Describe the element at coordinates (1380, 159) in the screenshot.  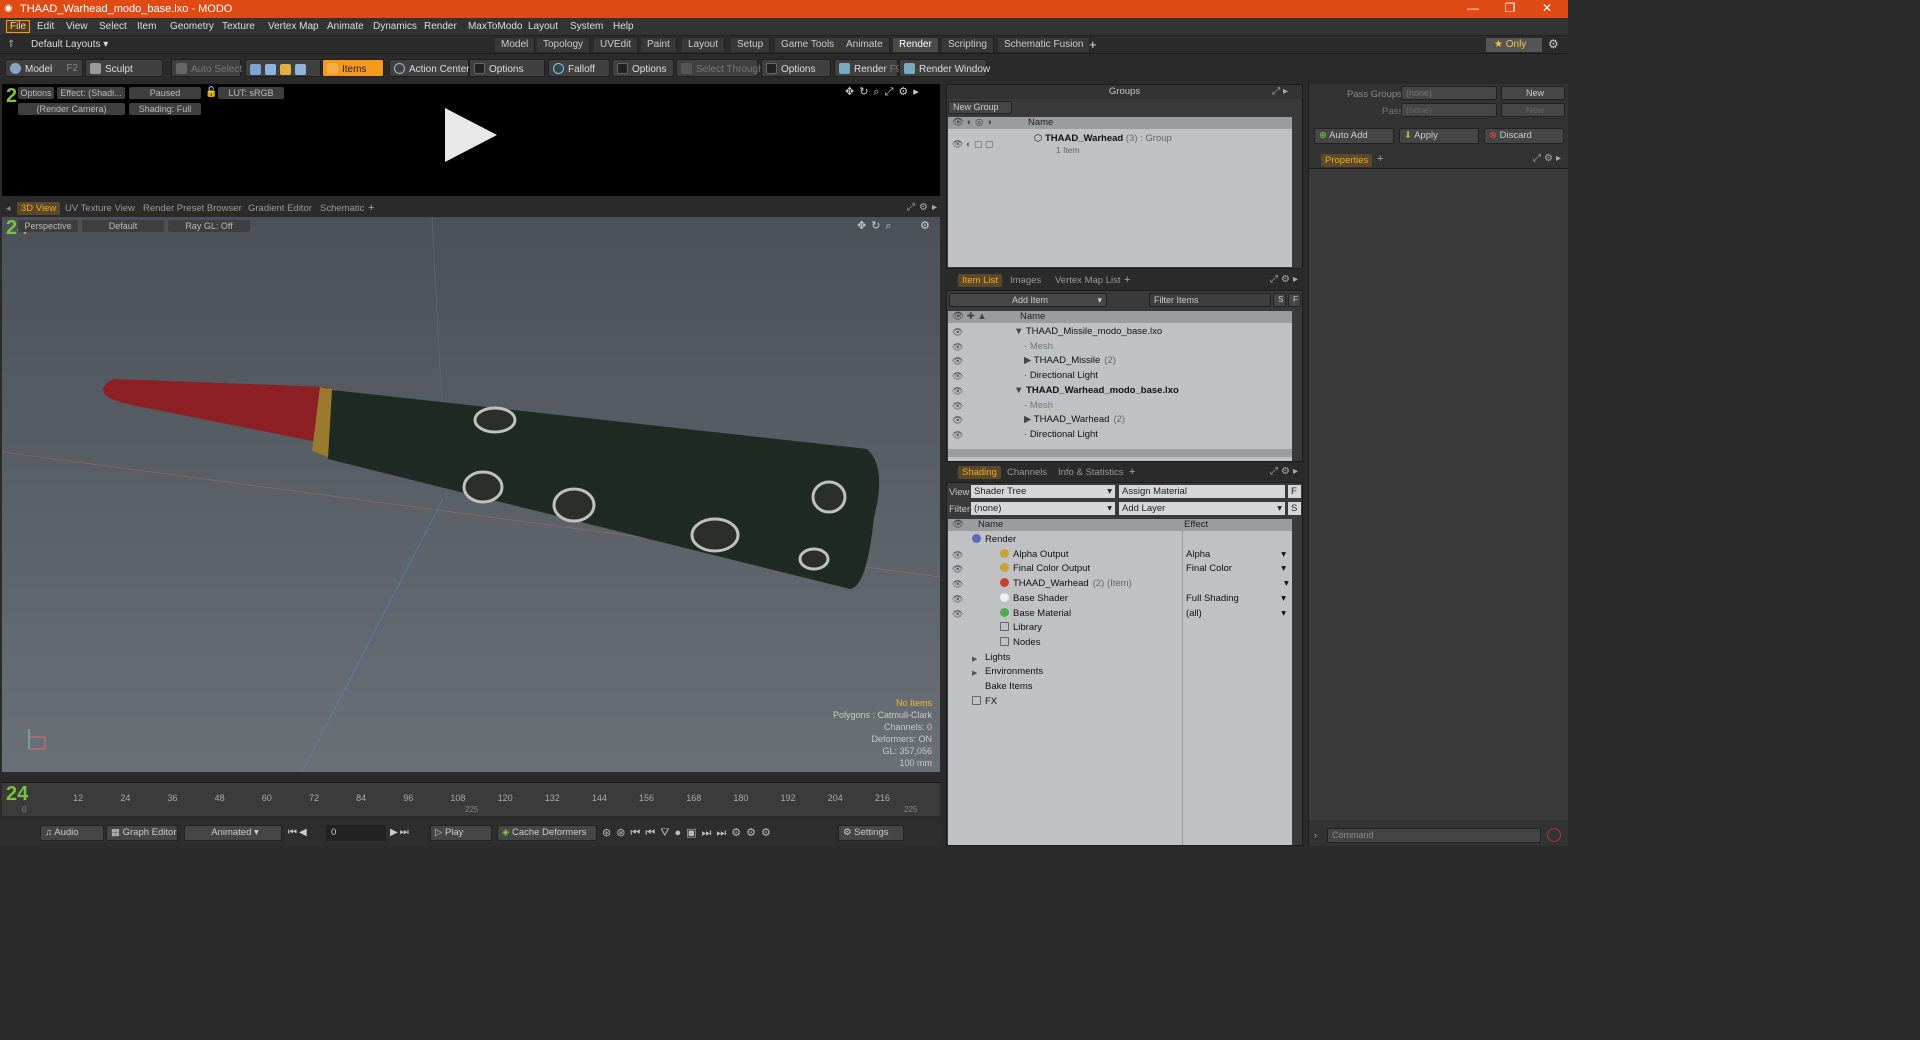
I see `add-properties-tab-button: +` at that location.